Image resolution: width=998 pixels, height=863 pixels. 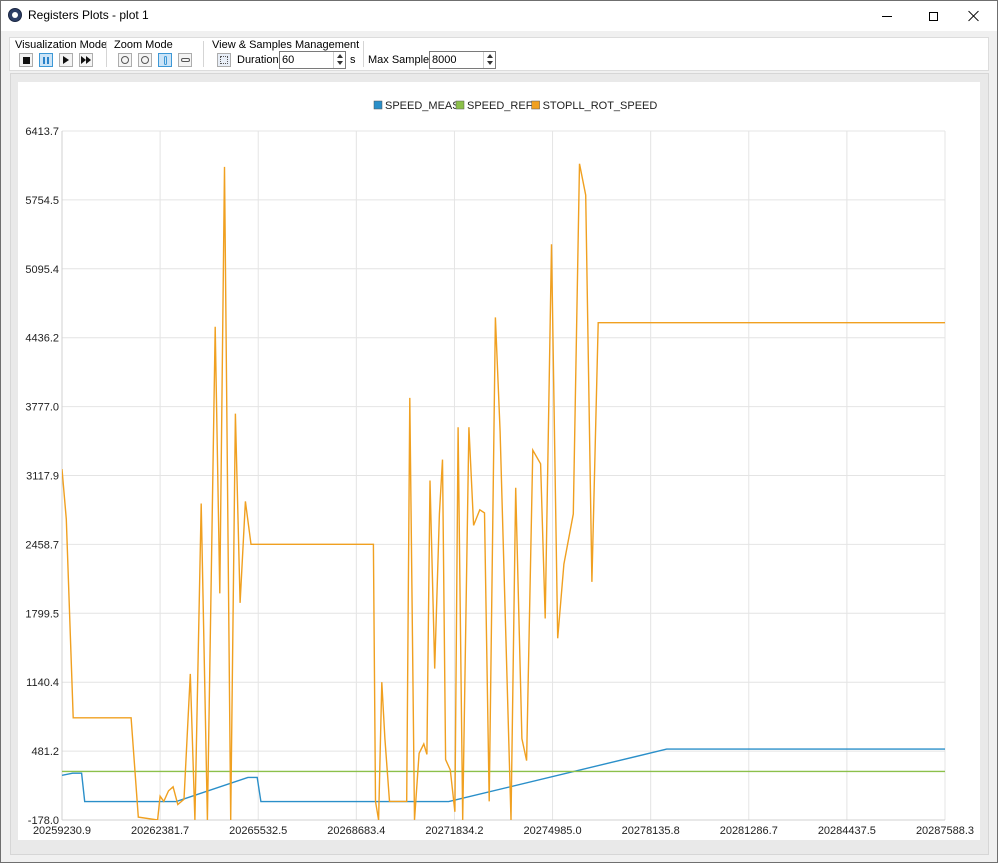 What do you see at coordinates (42, 270) in the screenshot?
I see `y-tick-label: 5095.4` at bounding box center [42, 270].